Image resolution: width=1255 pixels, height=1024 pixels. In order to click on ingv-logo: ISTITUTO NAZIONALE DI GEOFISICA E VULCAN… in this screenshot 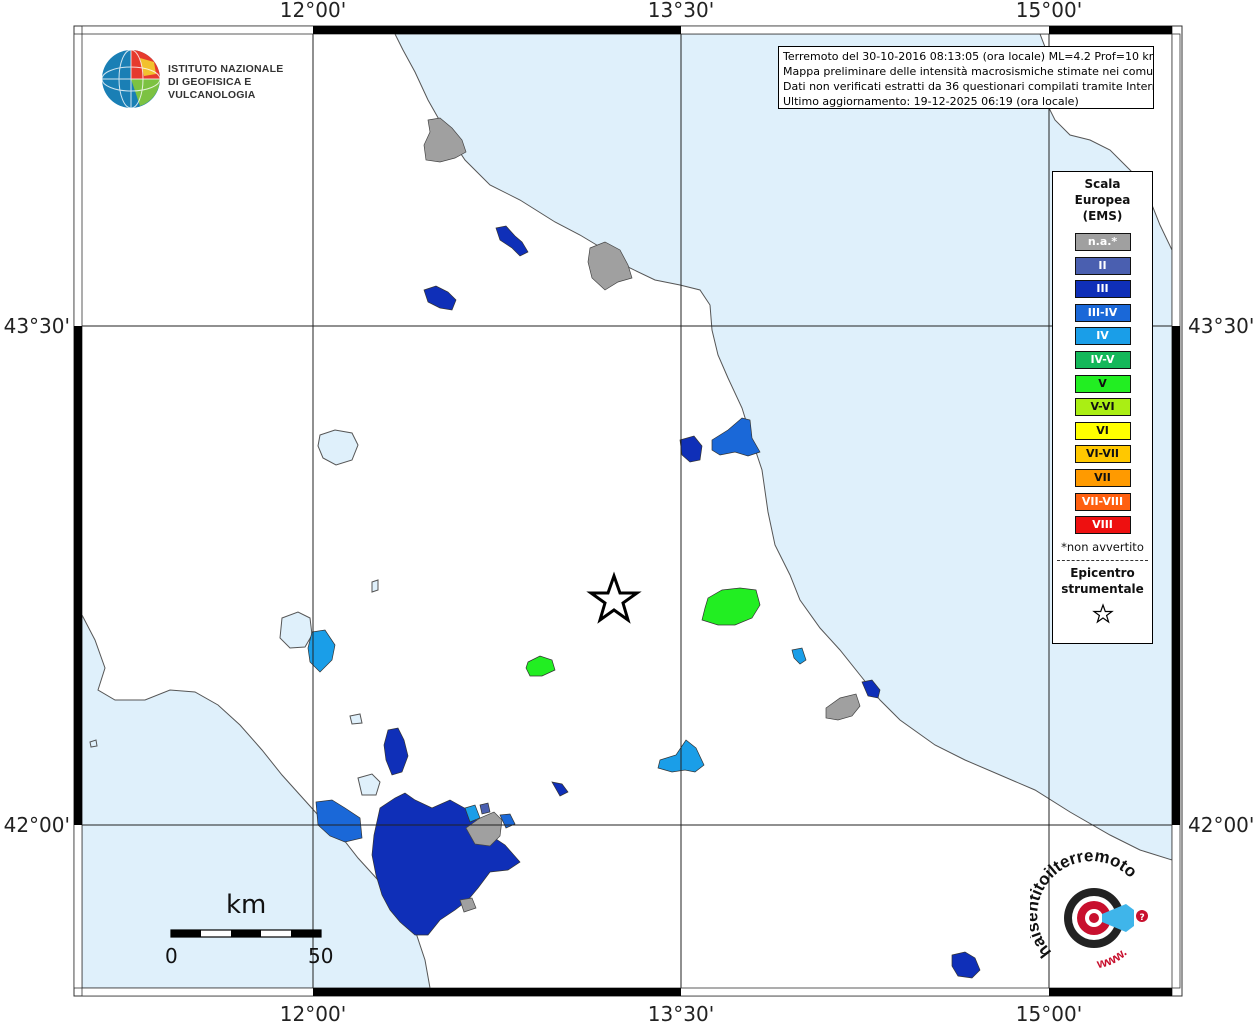, I will do `click(220, 79)`.